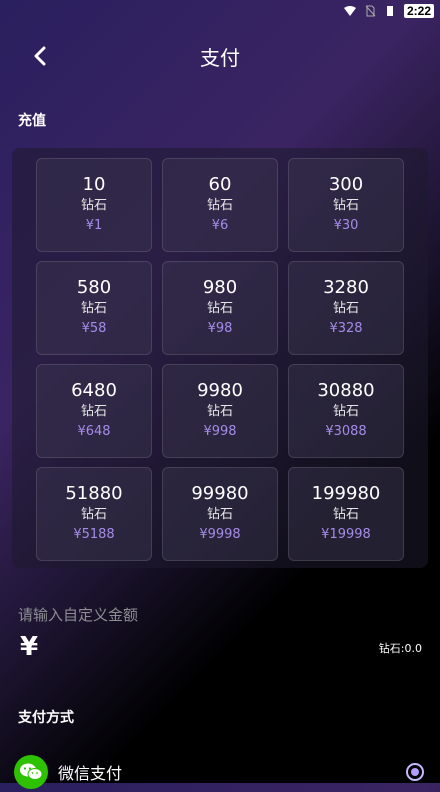 The height and width of the screenshot is (792, 440). I want to click on package-card: 199980 钻石 ¥19998, so click(346, 514).